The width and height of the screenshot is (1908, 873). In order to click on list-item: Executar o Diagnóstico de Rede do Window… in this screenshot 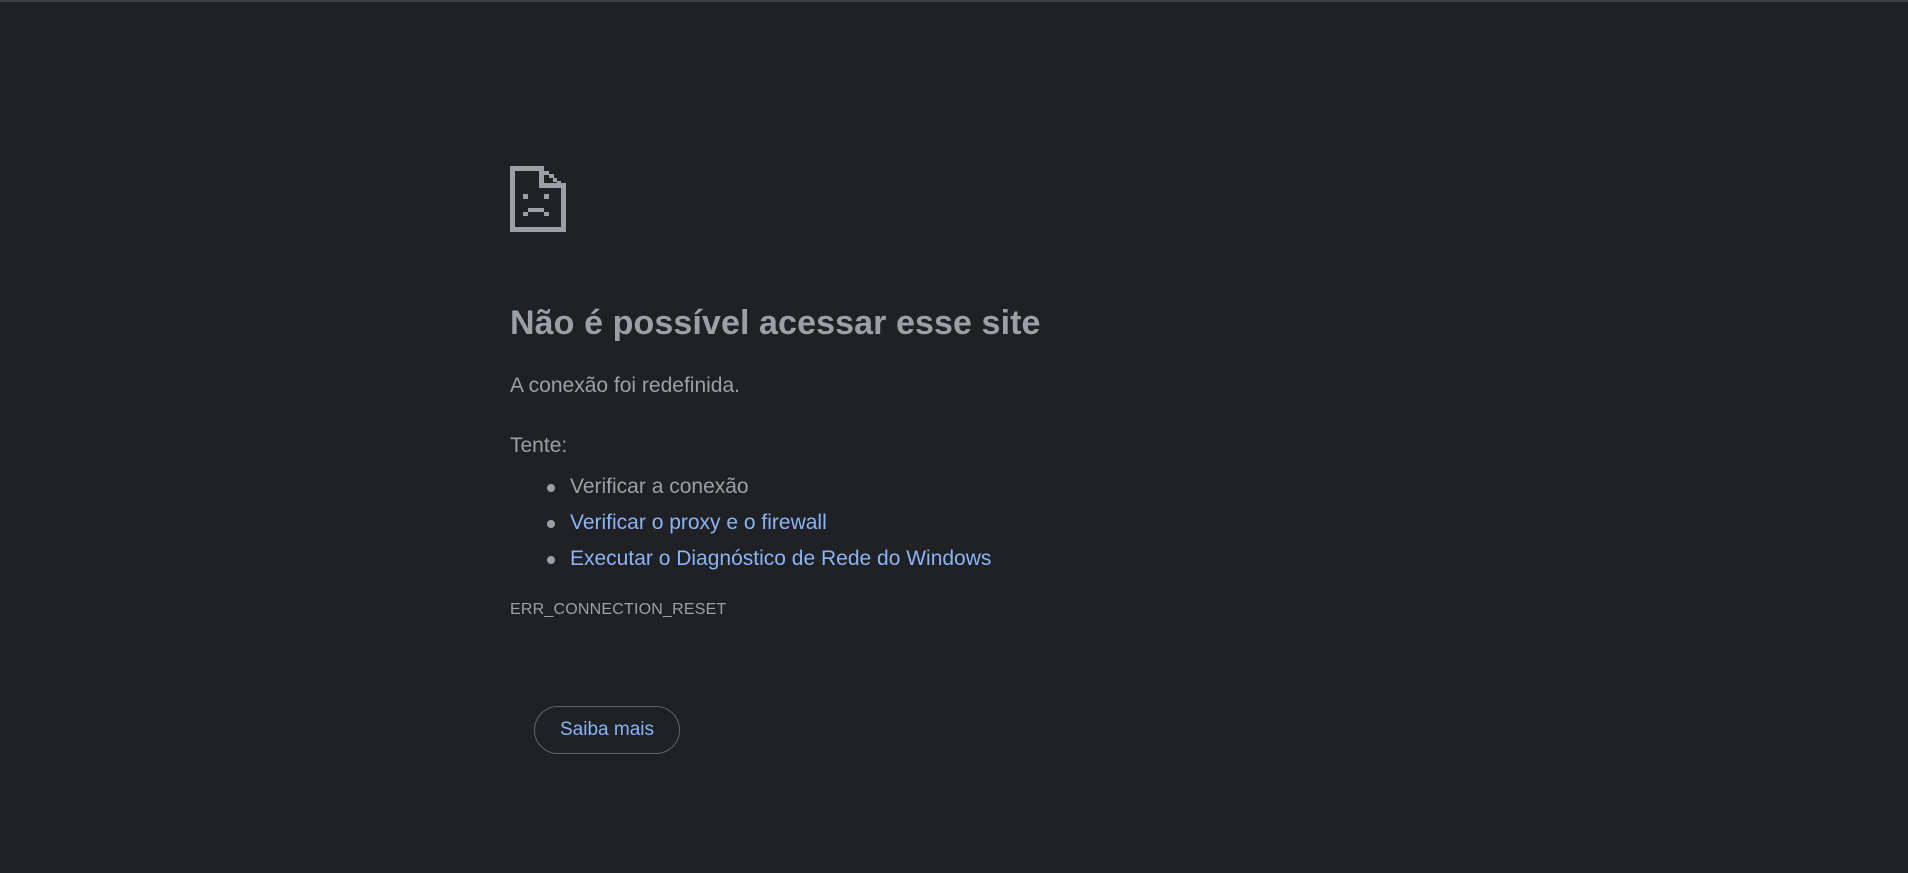, I will do `click(750, 559)`.